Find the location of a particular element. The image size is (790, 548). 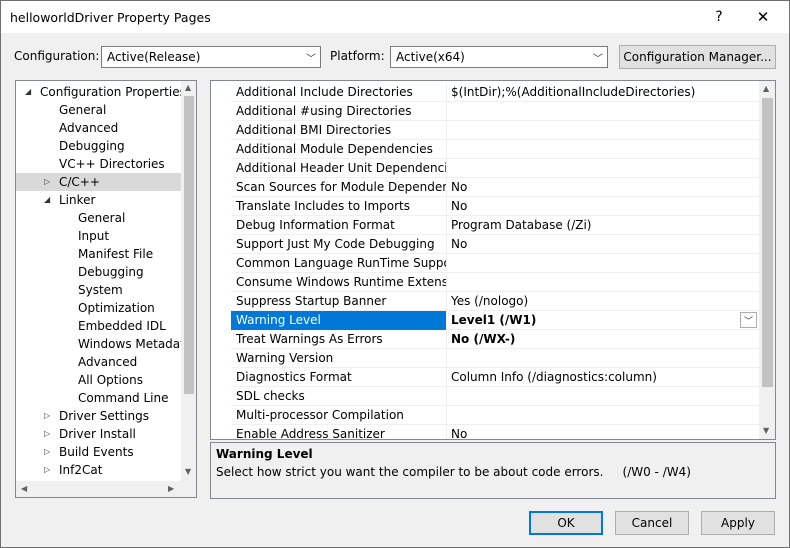

property-row: Translate Includes to Imports No is located at coordinates (495, 206).